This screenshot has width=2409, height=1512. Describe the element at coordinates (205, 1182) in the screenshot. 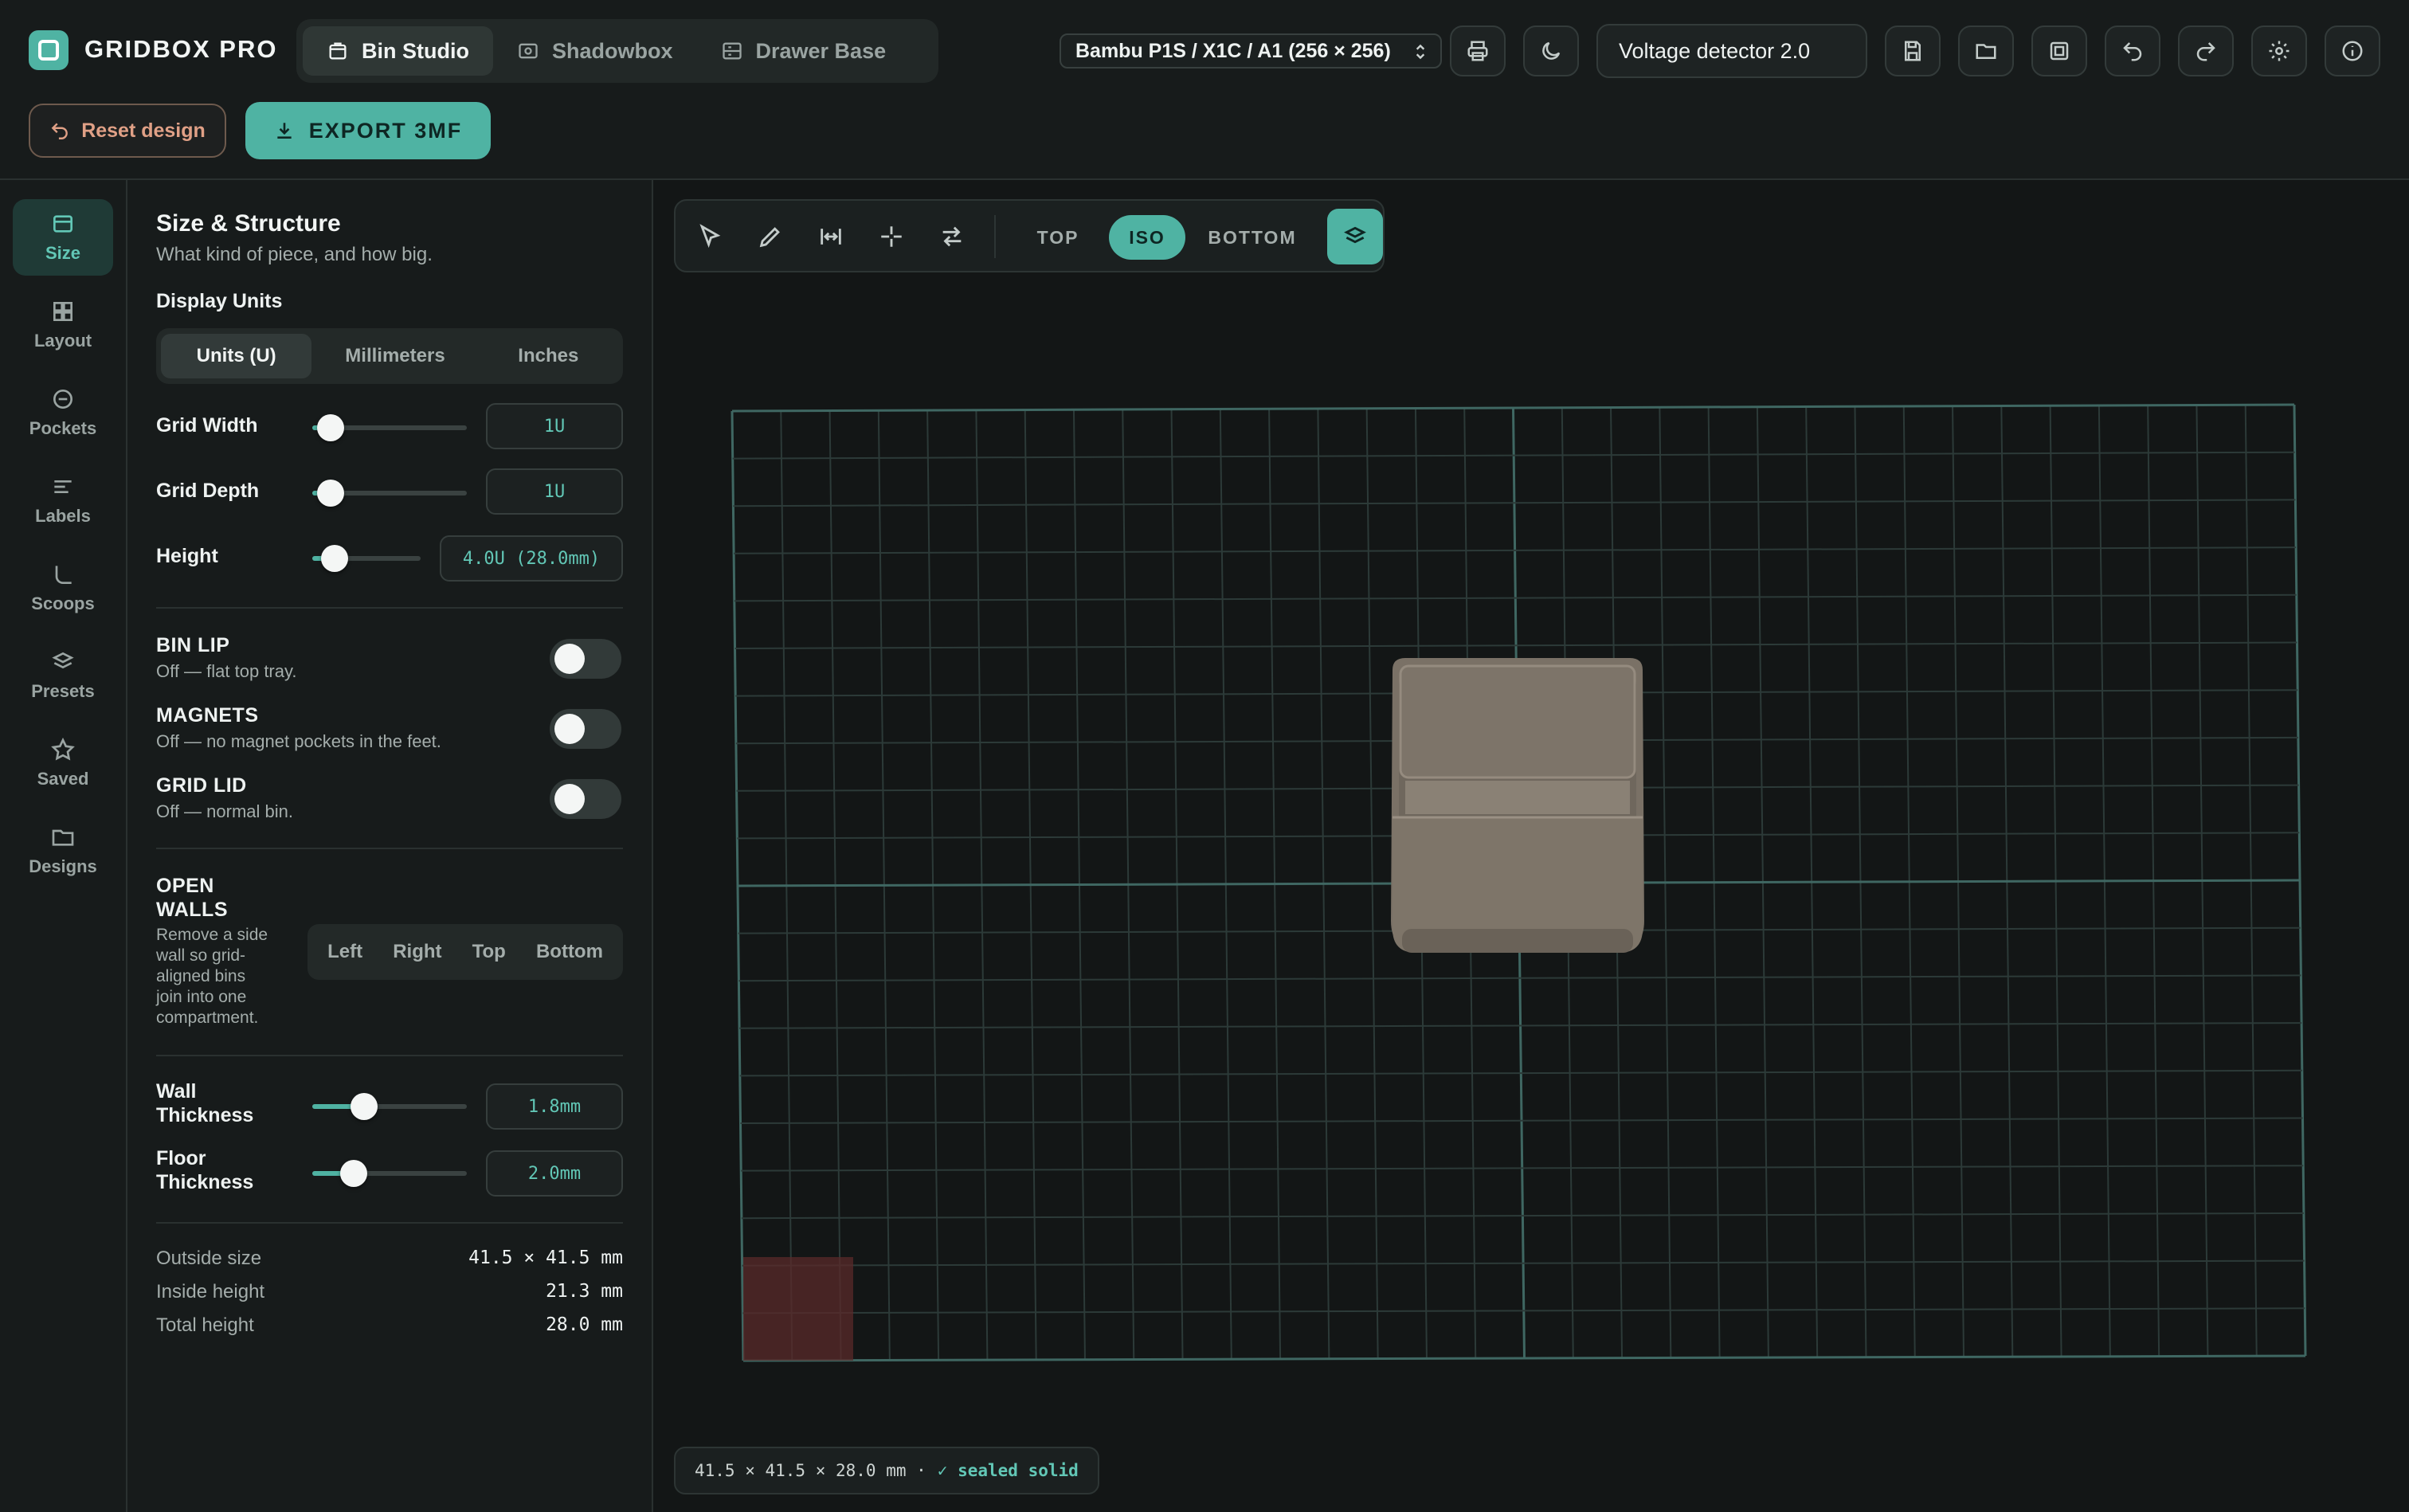

I see `floor-thickness-label-line2: Thickness` at that location.